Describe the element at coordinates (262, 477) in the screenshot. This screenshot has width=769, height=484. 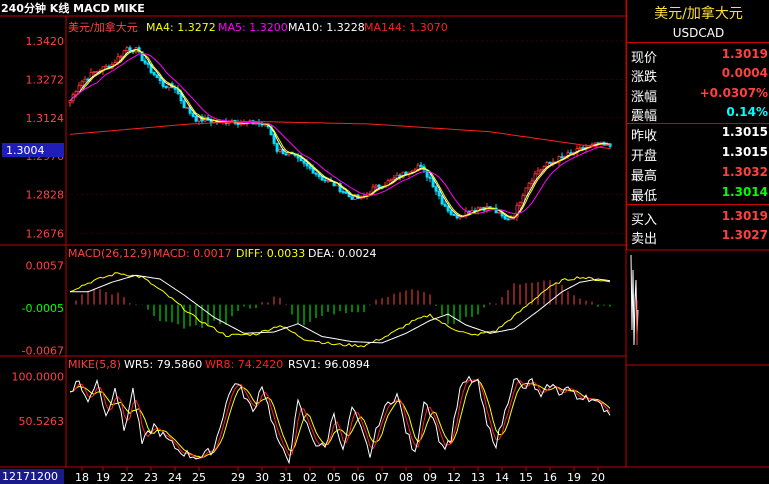
I see `x-tick-label: 30` at that location.